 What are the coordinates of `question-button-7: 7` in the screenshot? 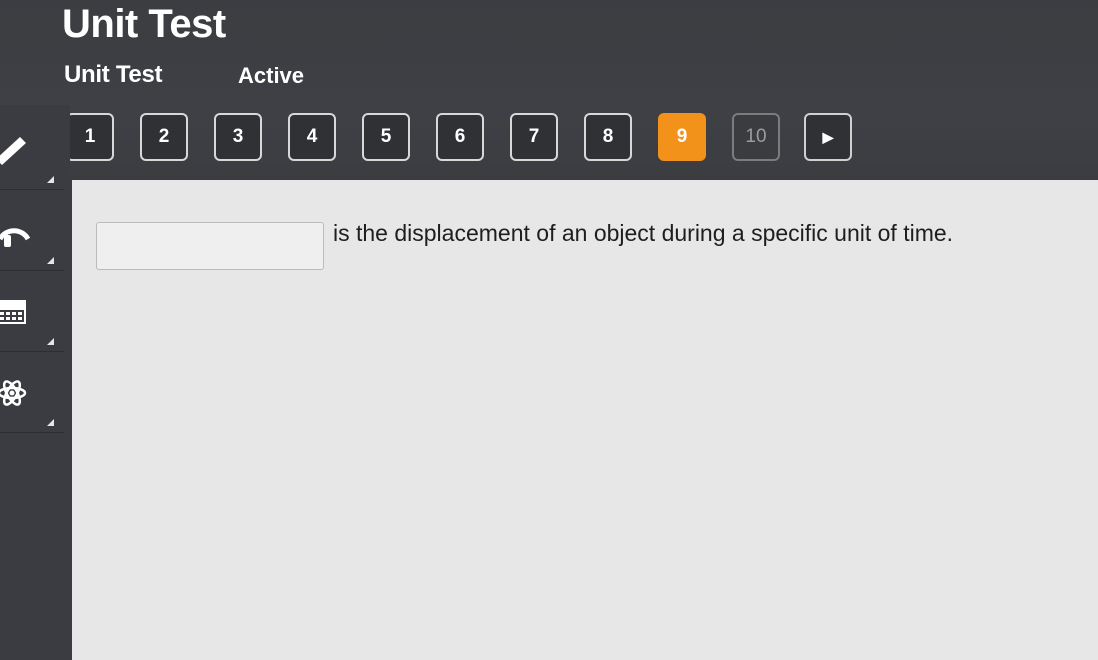 It's located at (534, 137).